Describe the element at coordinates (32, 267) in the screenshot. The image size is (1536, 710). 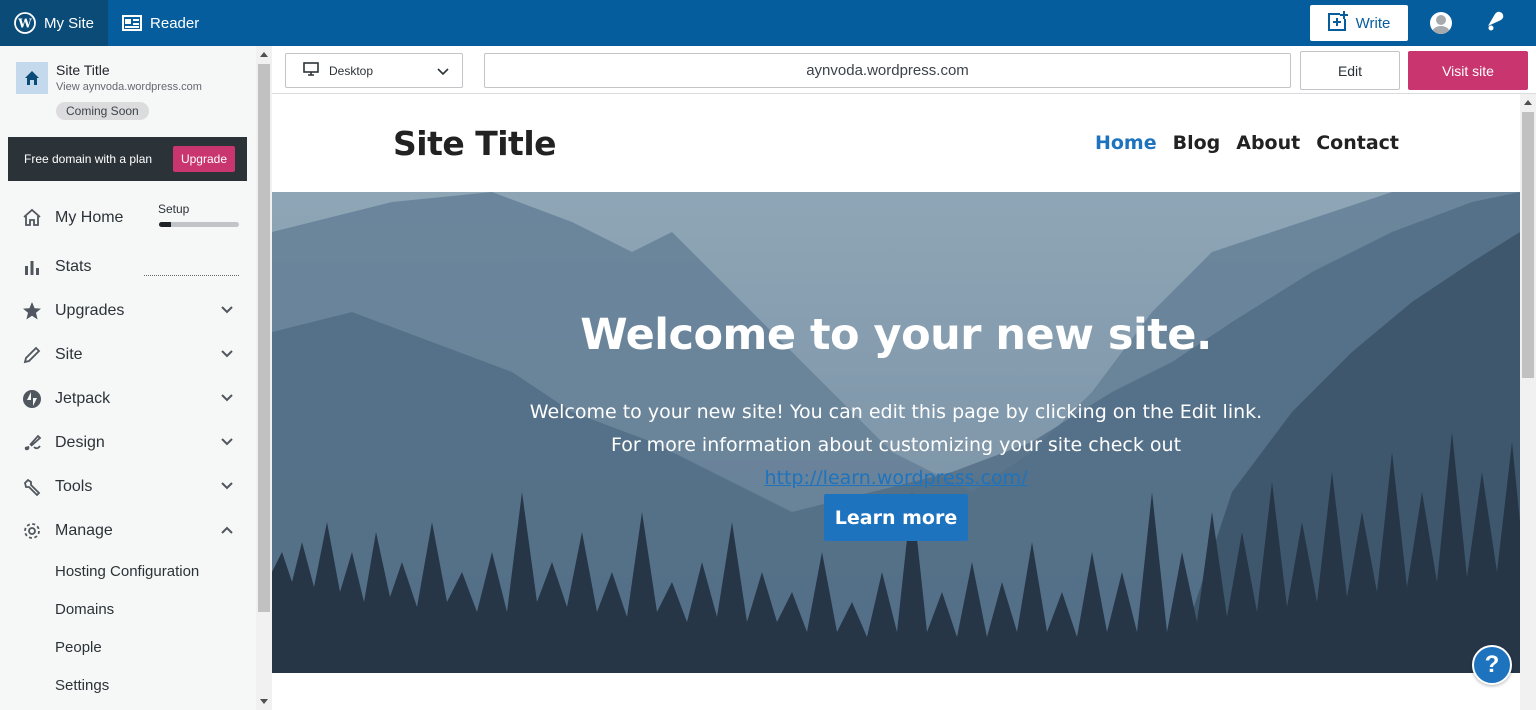
I see `stats-icon` at that location.